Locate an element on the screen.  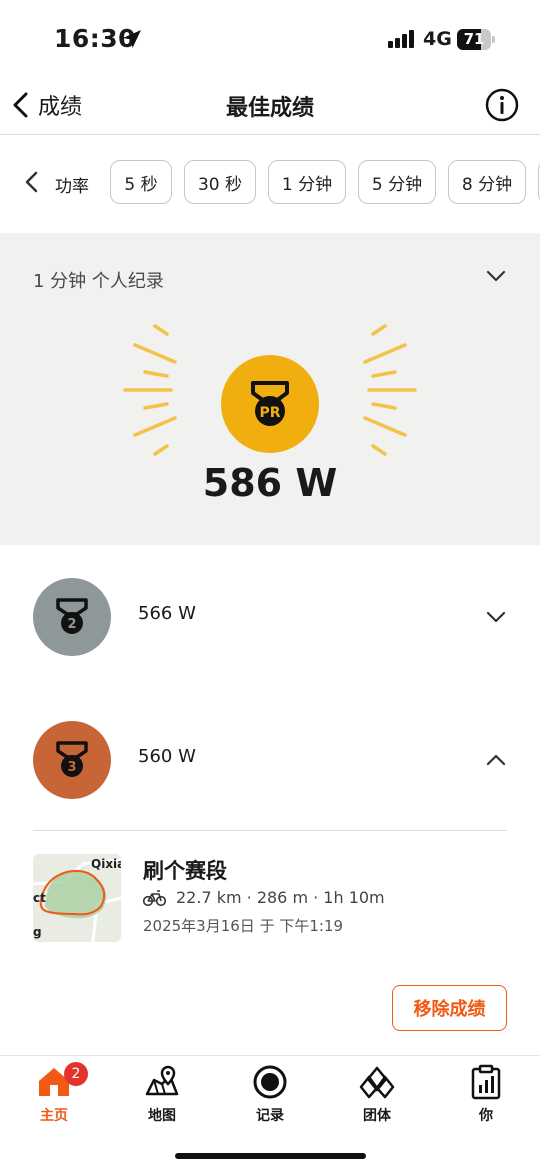
tab-record: 记录 is located at coordinates (270, 1096).